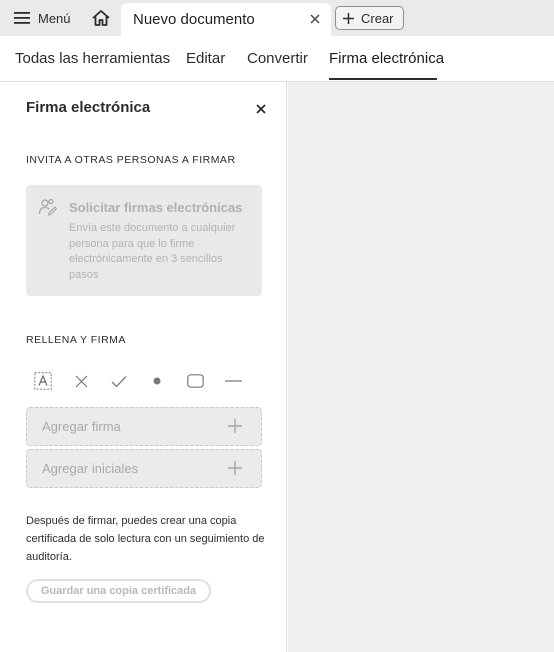 This screenshot has height=652, width=554. What do you see at coordinates (81, 426) in the screenshot?
I see `add-signature-label: Agregar firma` at bounding box center [81, 426].